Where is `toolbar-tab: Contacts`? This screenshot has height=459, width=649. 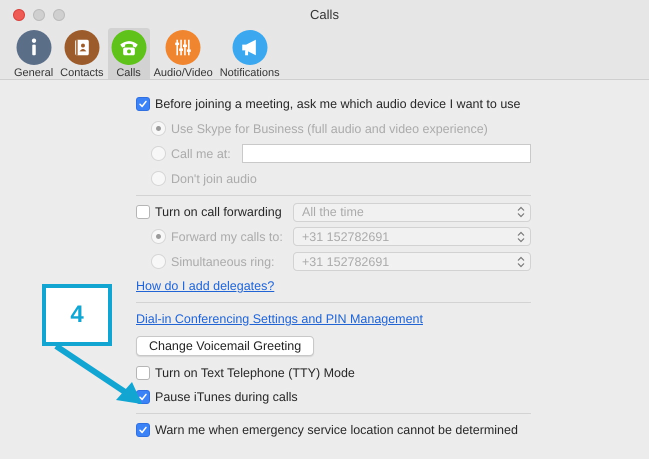 toolbar-tab: Contacts is located at coordinates (82, 53).